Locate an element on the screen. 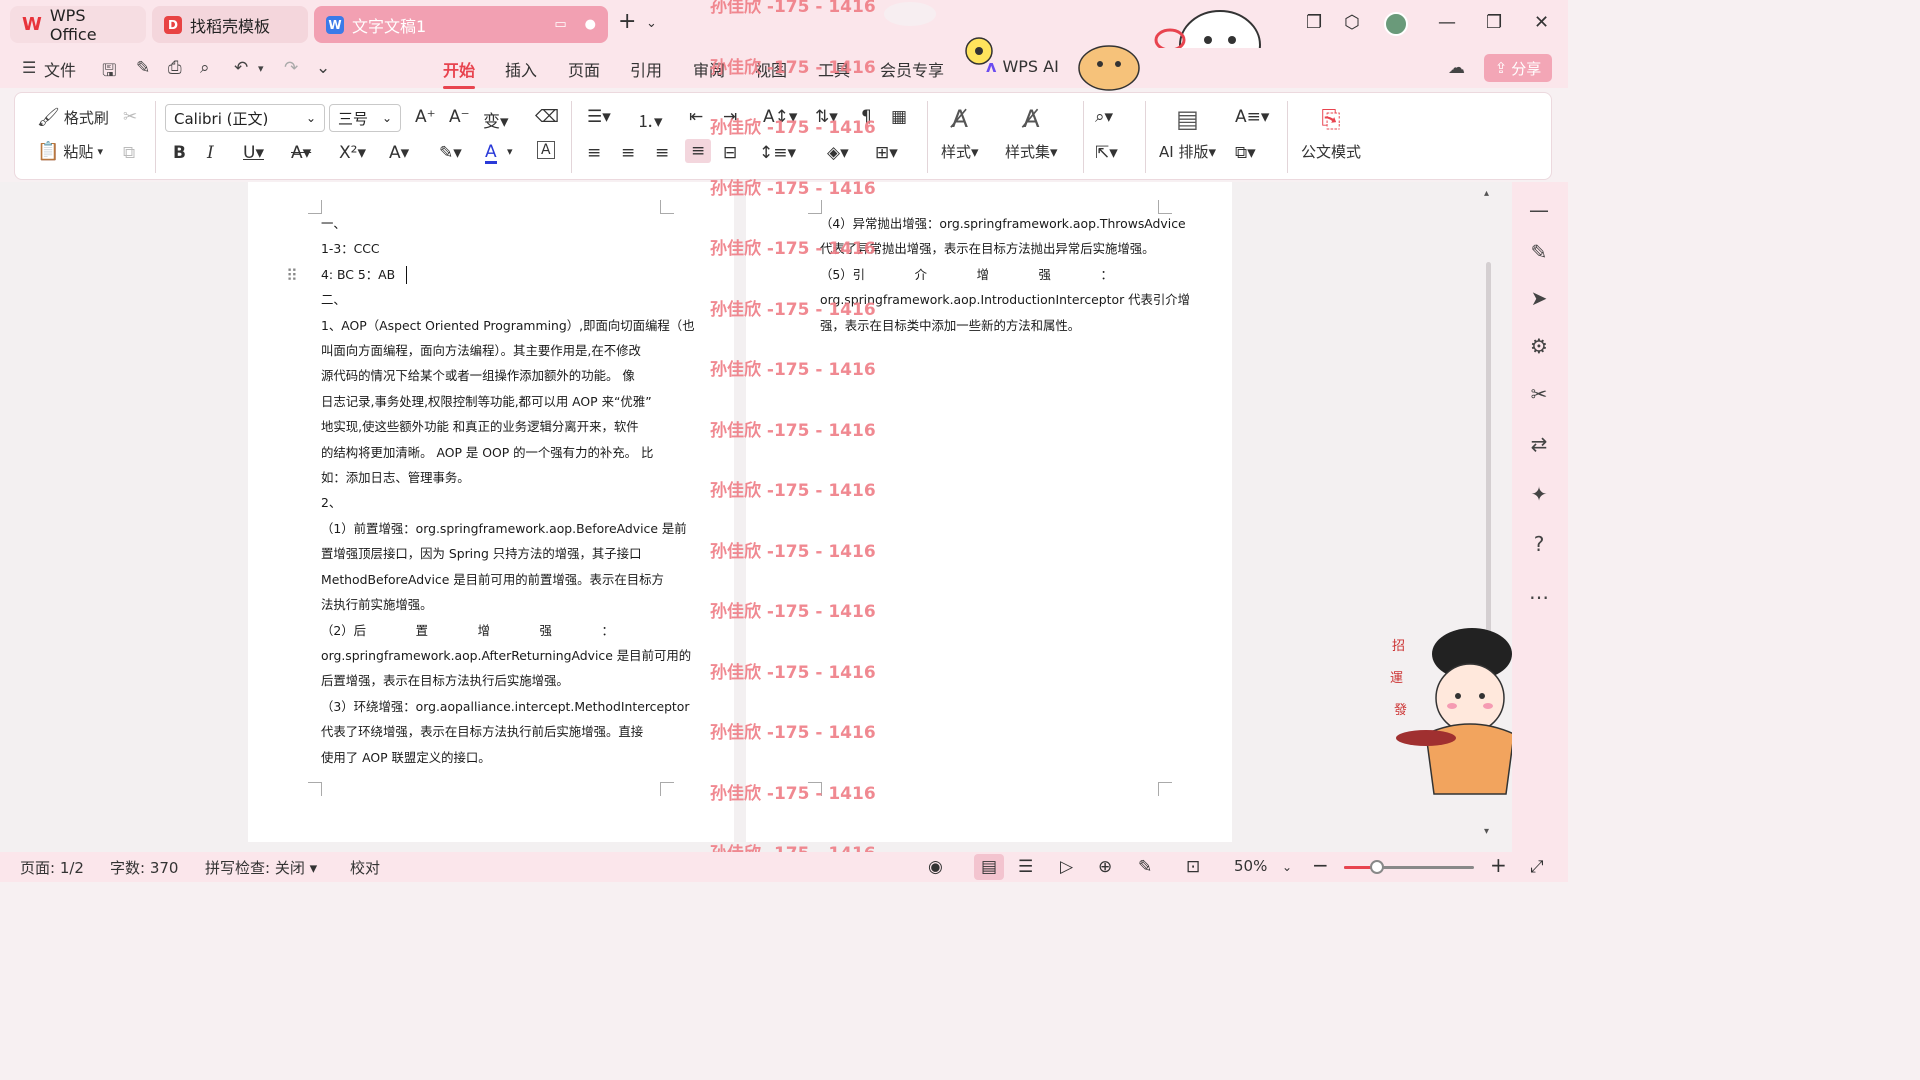 Image resolution: width=1920 pixels, height=1080 pixels. share-button: ⇪ 分享 is located at coordinates (1518, 68).